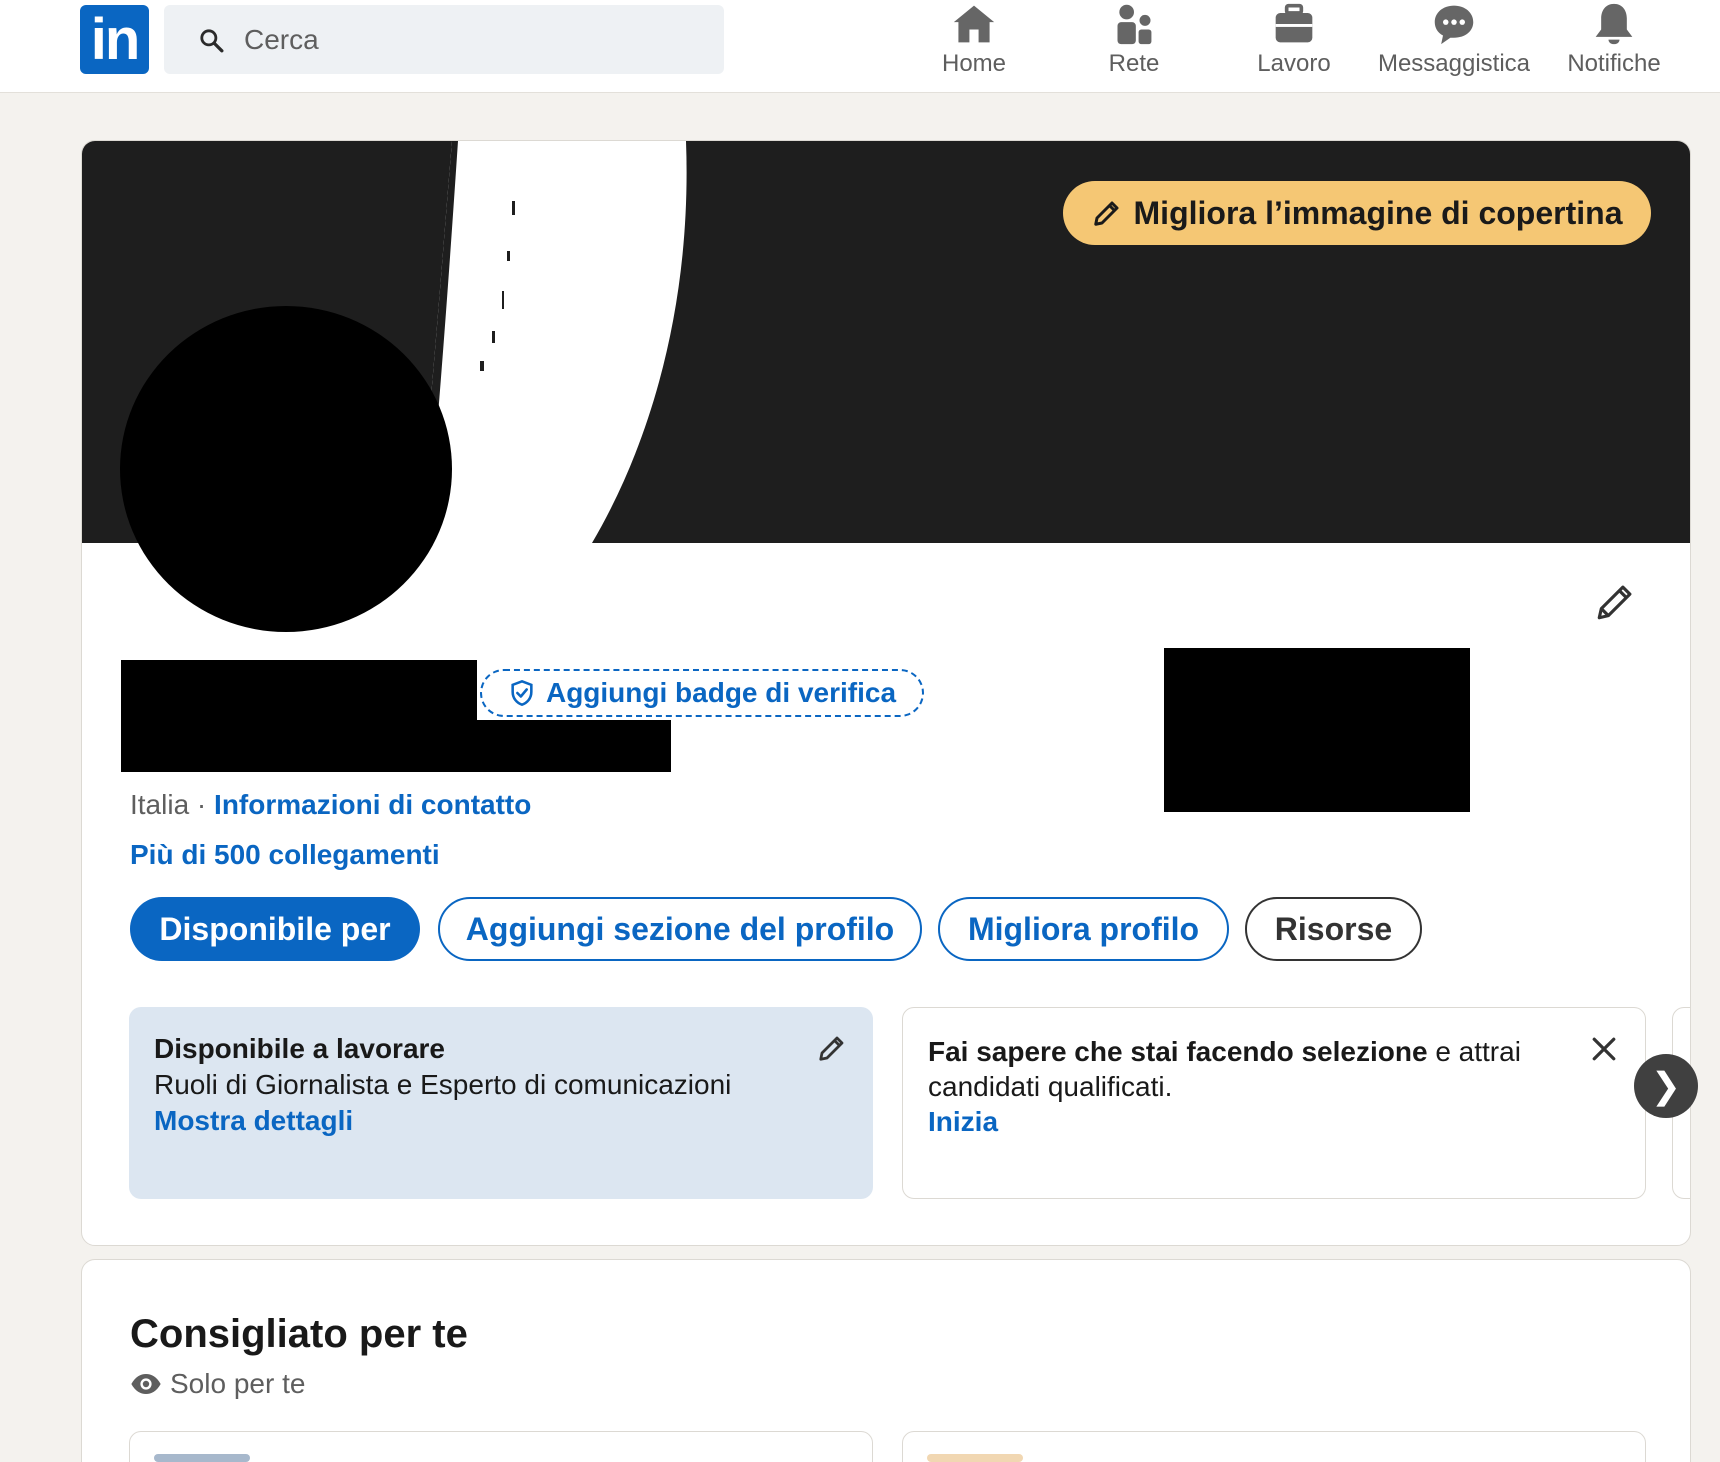 The height and width of the screenshot is (1462, 1720). I want to click on nav-home: Home, so click(974, 46).